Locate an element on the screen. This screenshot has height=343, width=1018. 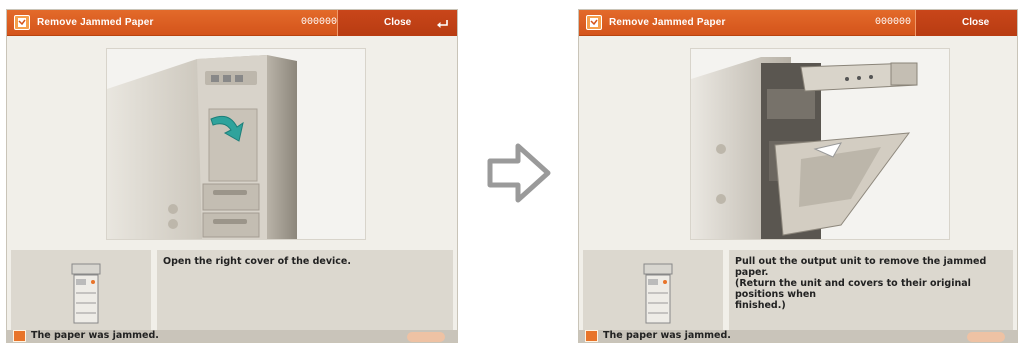
printer-open-illustration is located at coordinates (820, 144).